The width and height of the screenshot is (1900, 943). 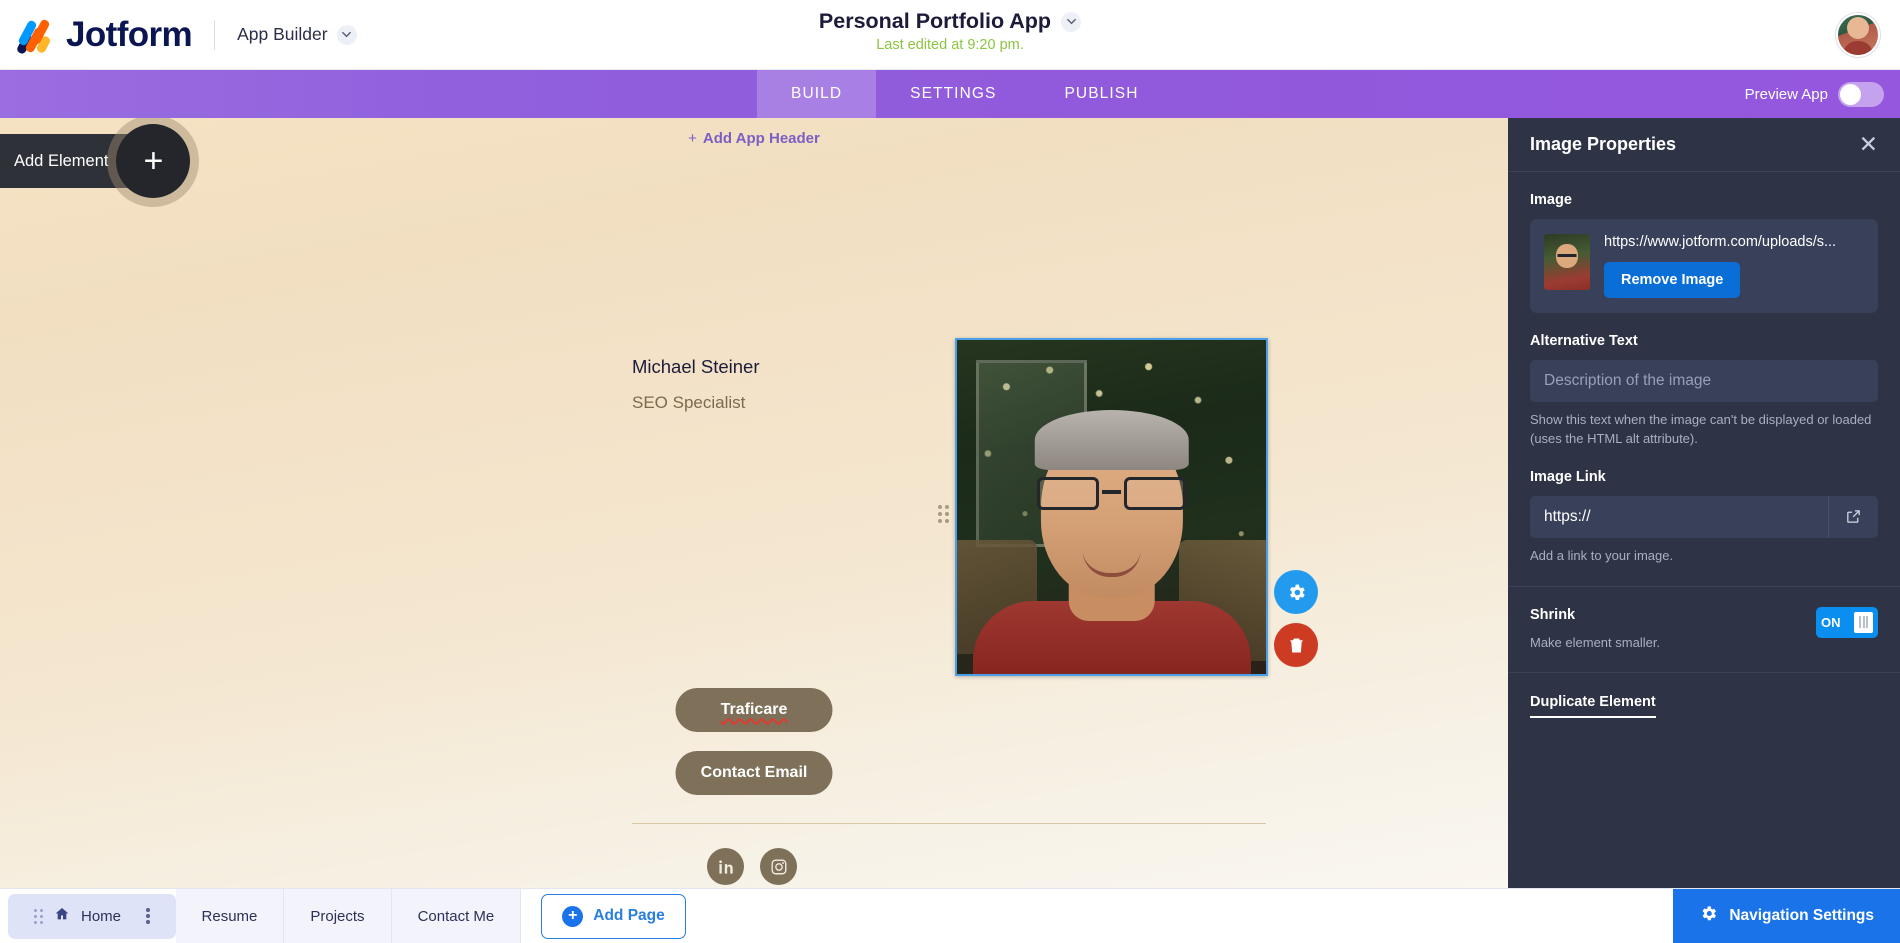 I want to click on properties-panel-header: Image Properties ✕, so click(x=1704, y=145).